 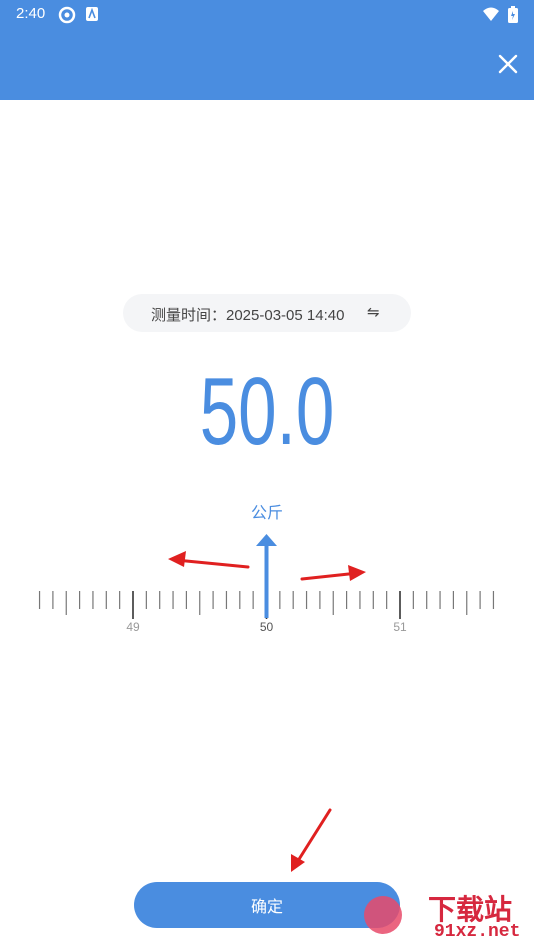 What do you see at coordinates (267, 411) in the screenshot?
I see `weight-value: 50.0` at bounding box center [267, 411].